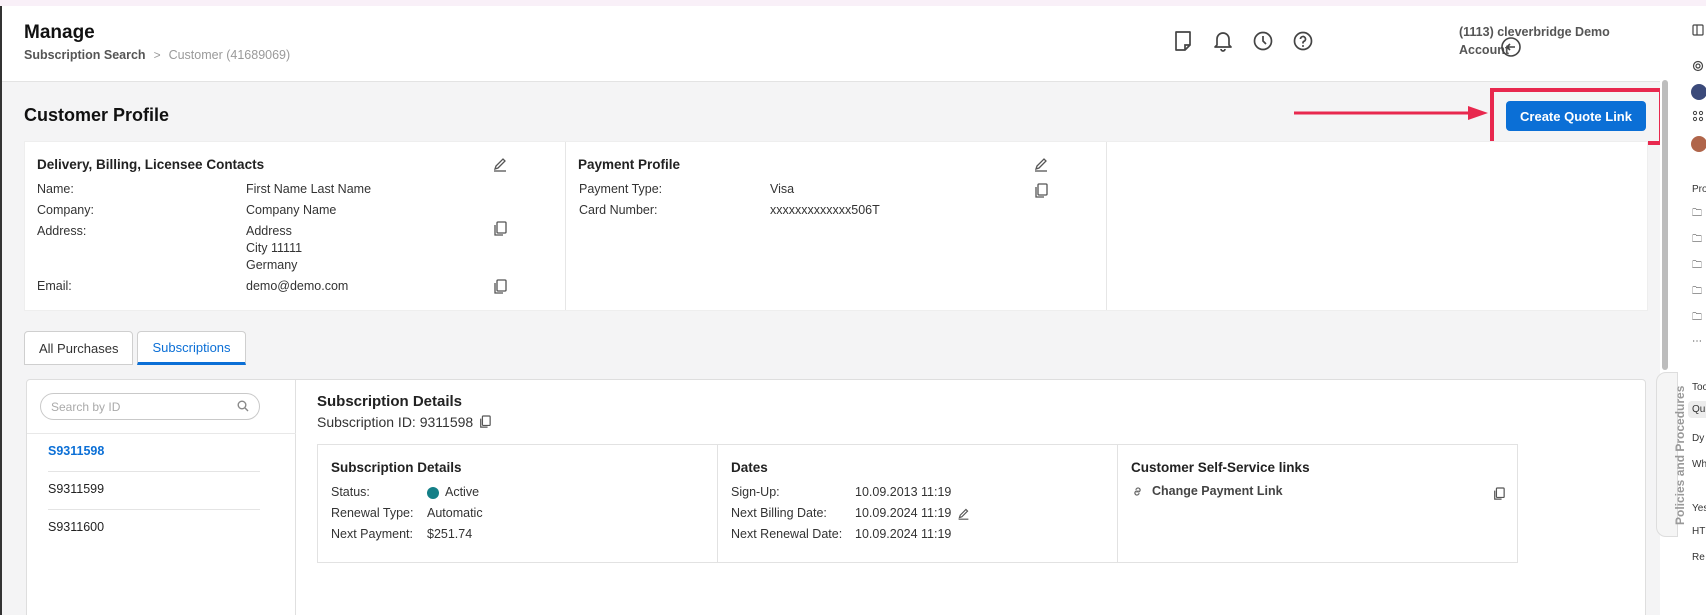 The height and width of the screenshot is (615, 1706). Describe the element at coordinates (1303, 41) in the screenshot. I see `help-icon` at that location.